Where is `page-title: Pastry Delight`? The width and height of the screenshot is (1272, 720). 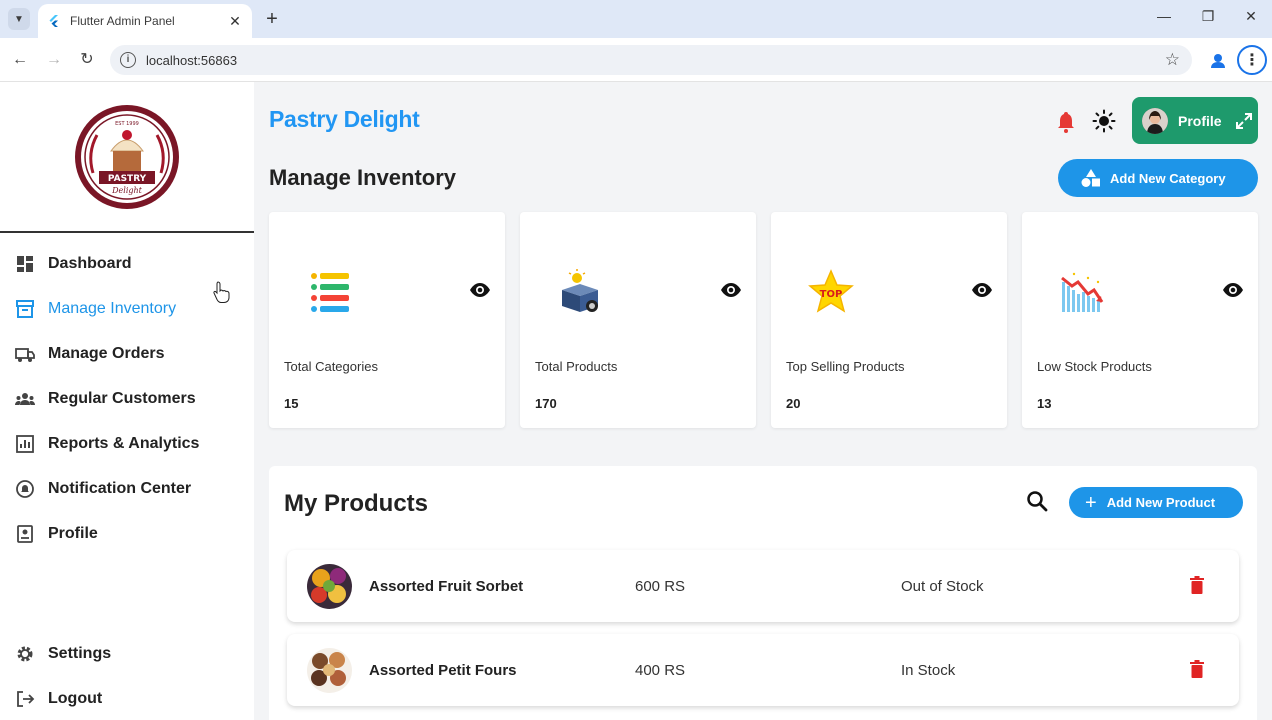 page-title: Pastry Delight is located at coordinates (344, 119).